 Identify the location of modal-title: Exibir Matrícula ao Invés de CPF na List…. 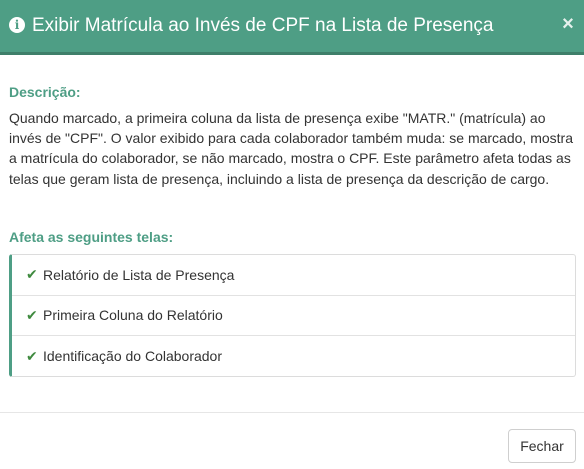
(263, 25).